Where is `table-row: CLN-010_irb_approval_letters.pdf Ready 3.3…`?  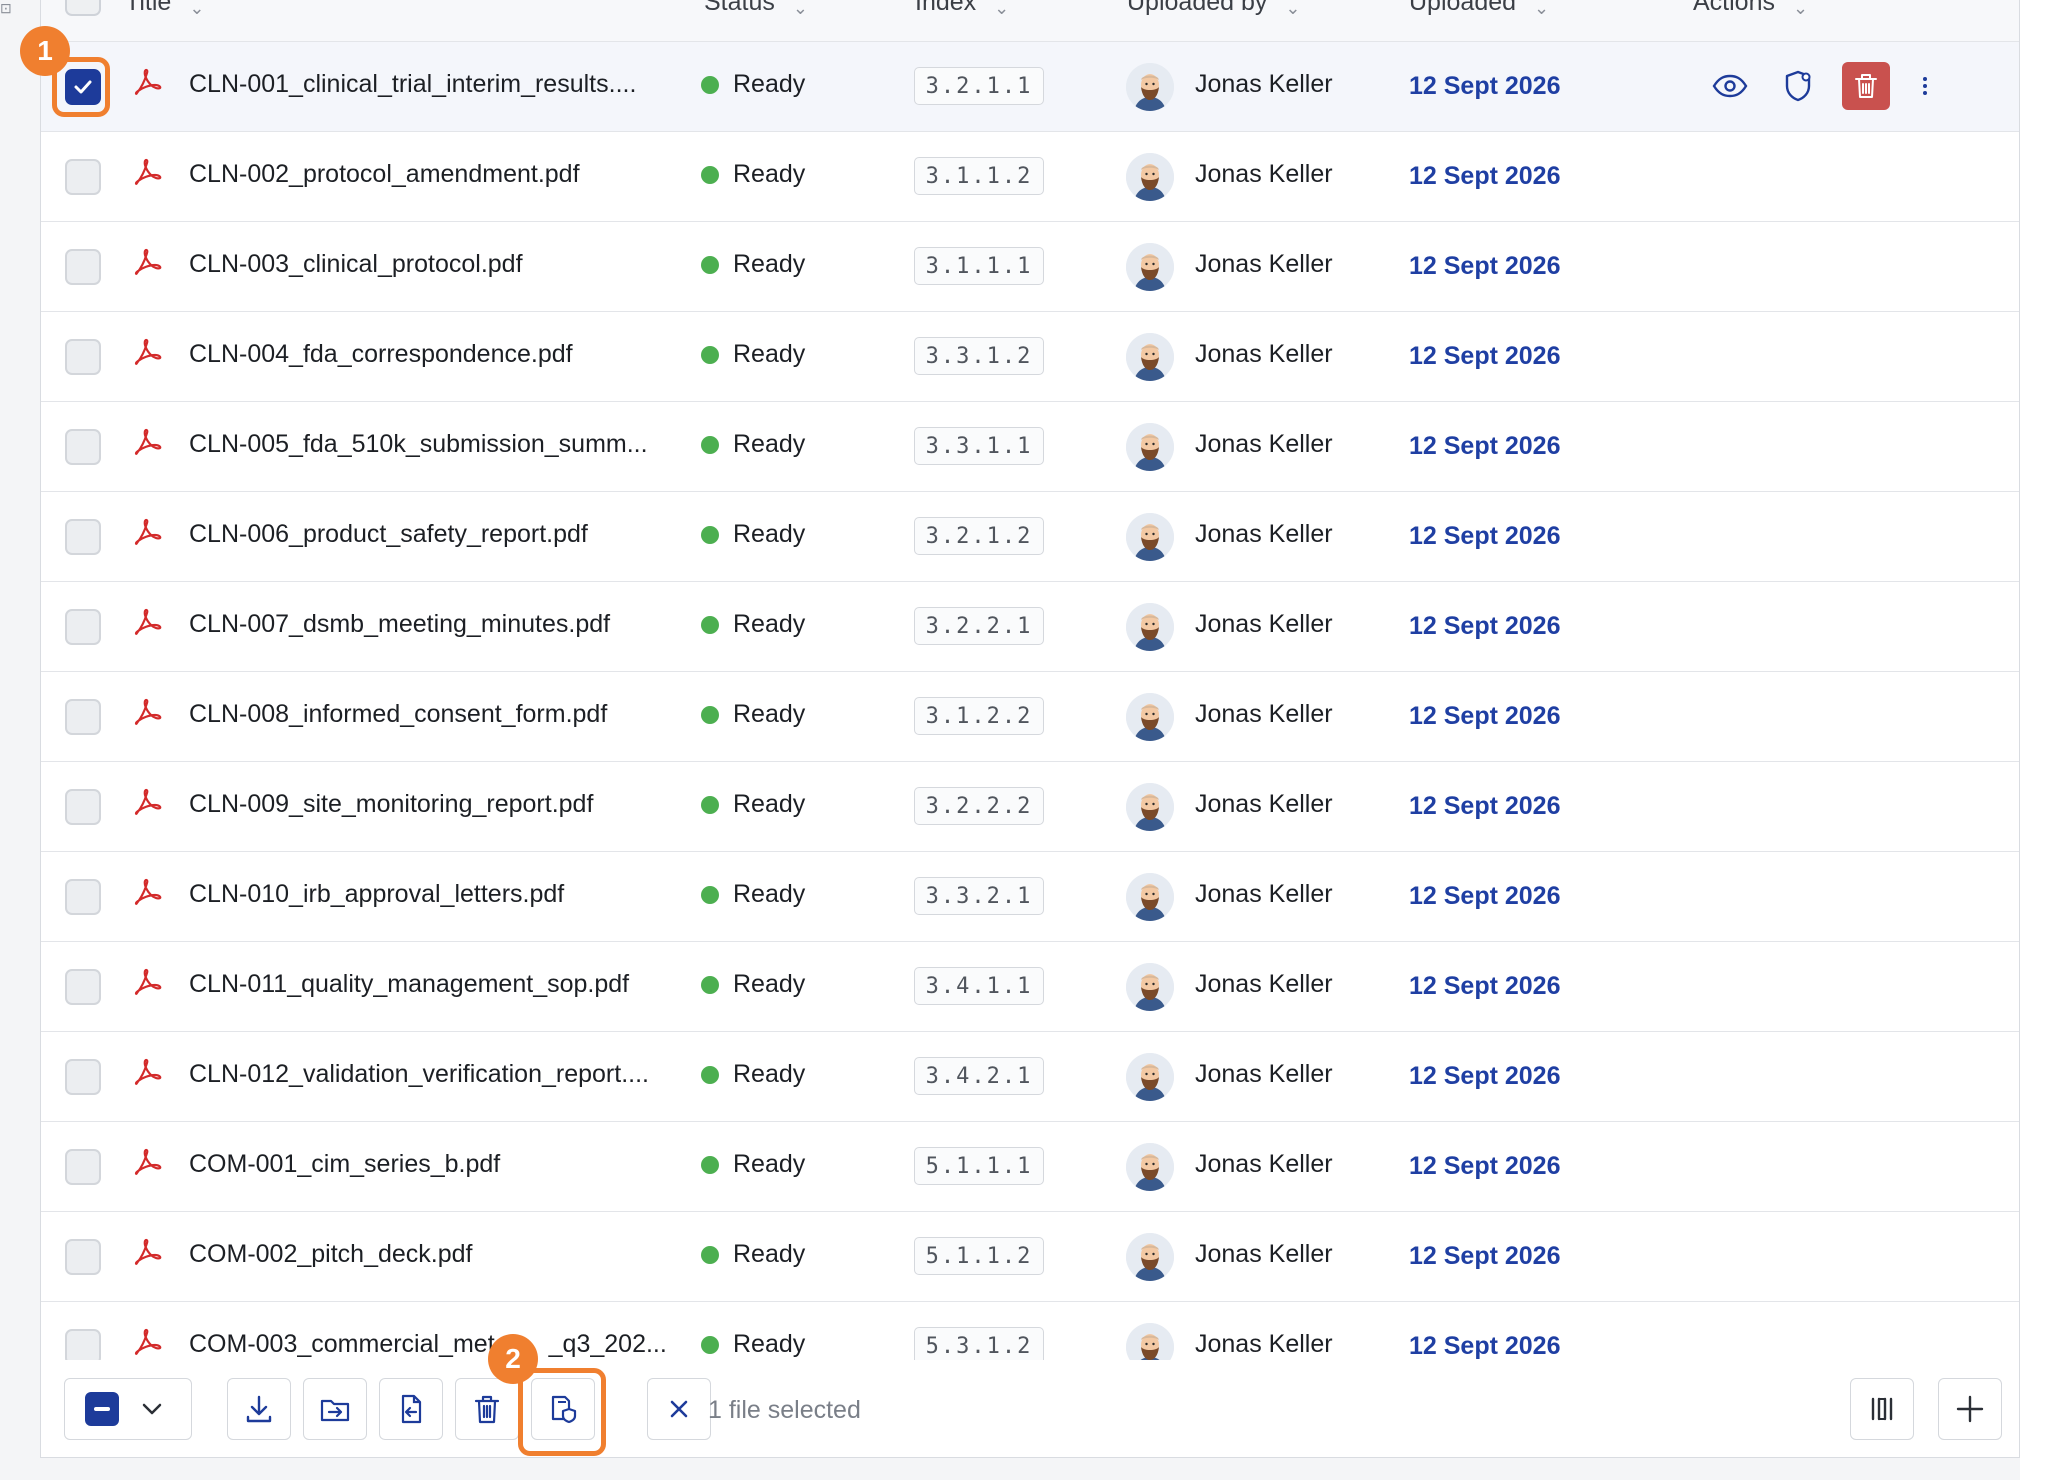 table-row: CLN-010_irb_approval_letters.pdf Ready 3.3… is located at coordinates (1030, 897).